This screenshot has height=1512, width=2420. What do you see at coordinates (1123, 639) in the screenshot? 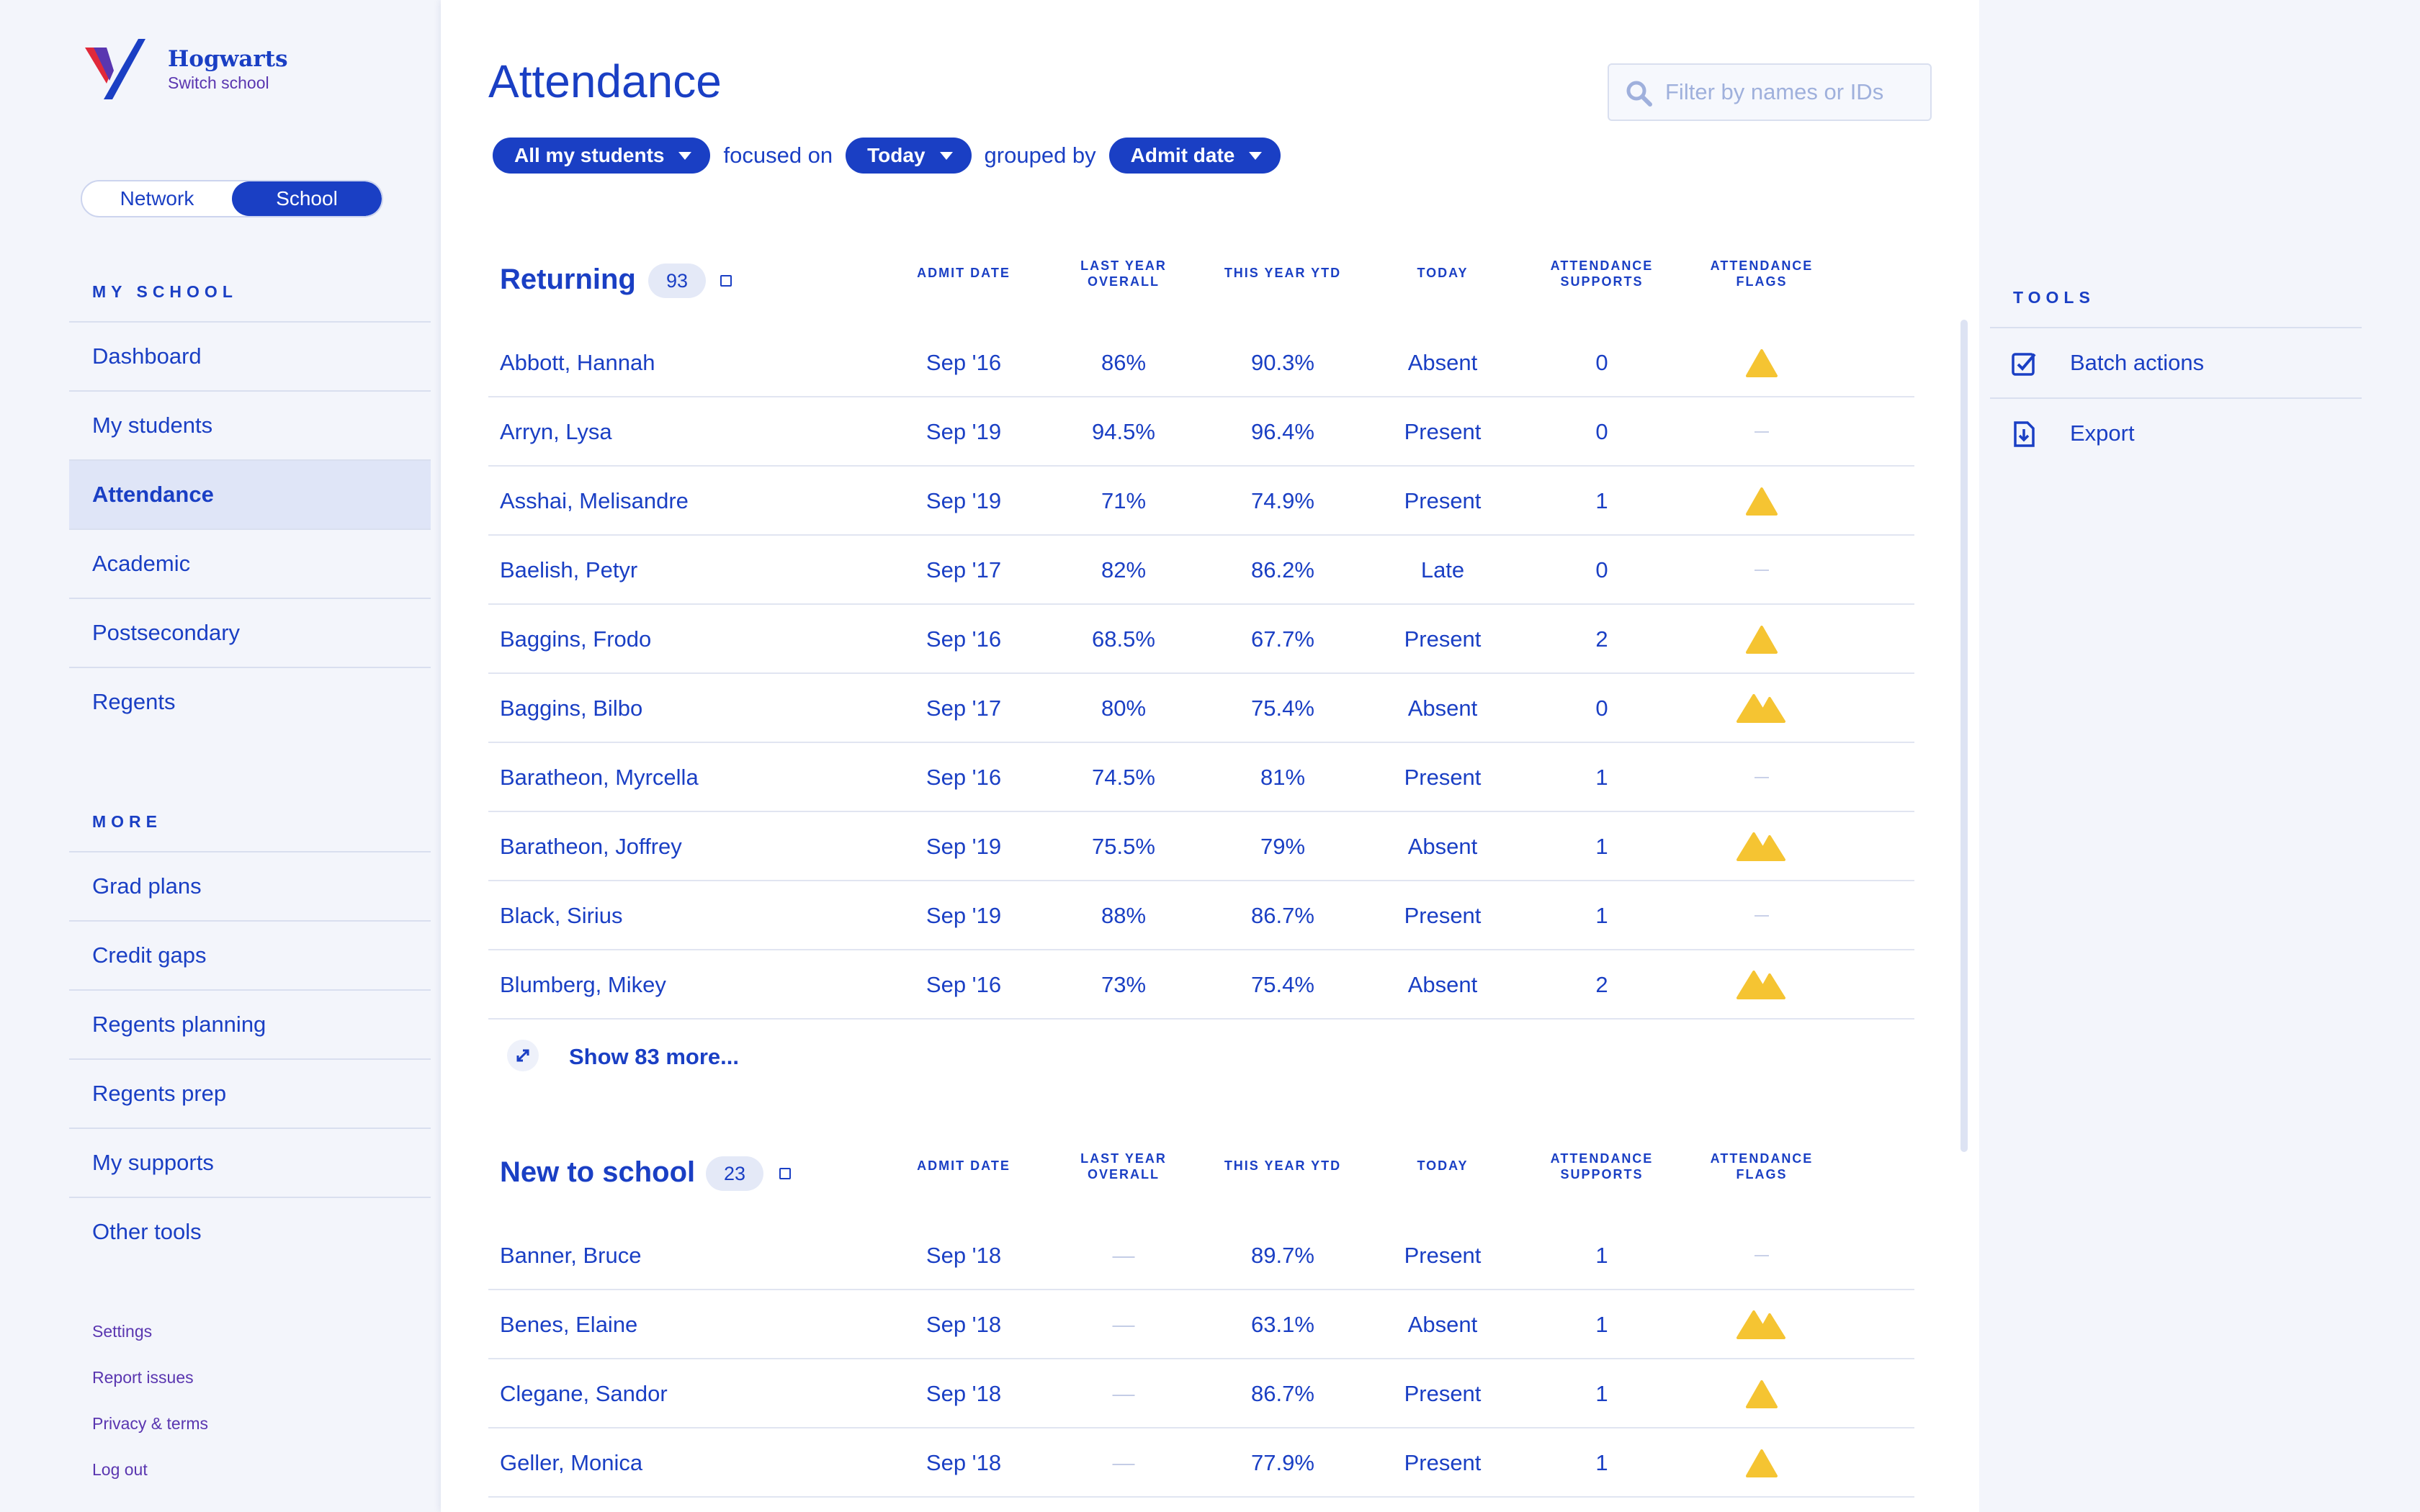
I see `cell-last-year-overall: 68.5%` at bounding box center [1123, 639].